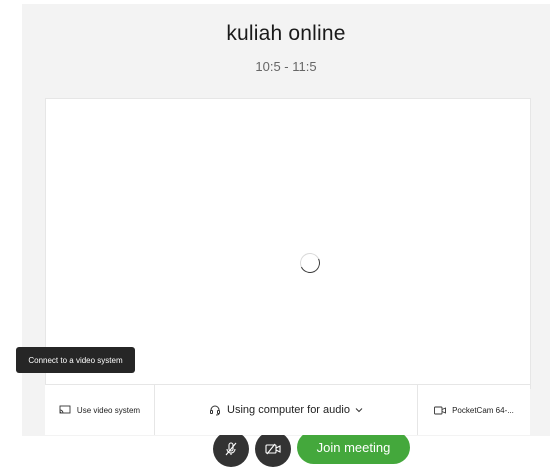 Image resolution: width=556 pixels, height=467 pixels. I want to click on join-meeting-button: Join meeting, so click(353, 447).